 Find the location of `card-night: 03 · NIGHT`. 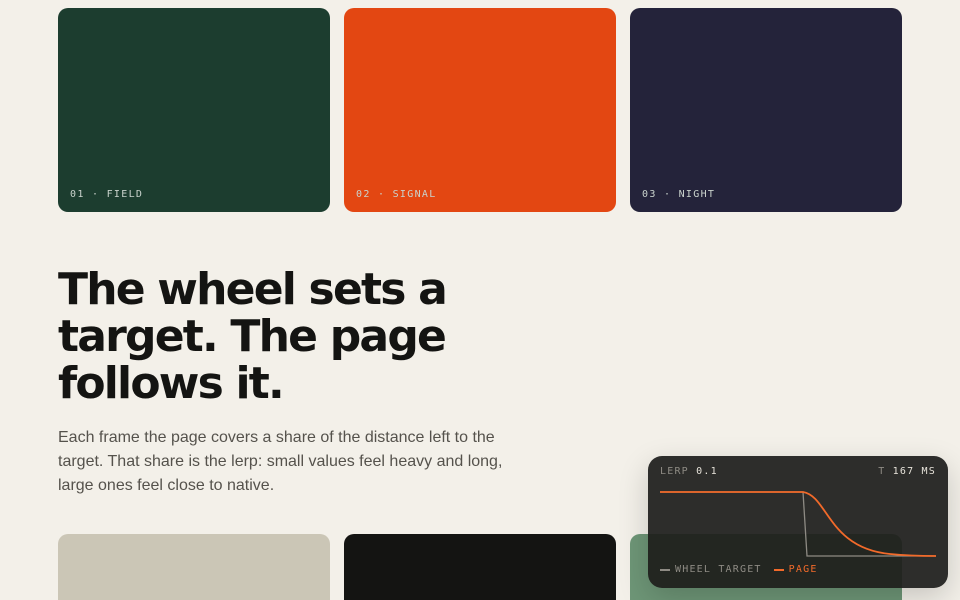

card-night: 03 · NIGHT is located at coordinates (766, 110).